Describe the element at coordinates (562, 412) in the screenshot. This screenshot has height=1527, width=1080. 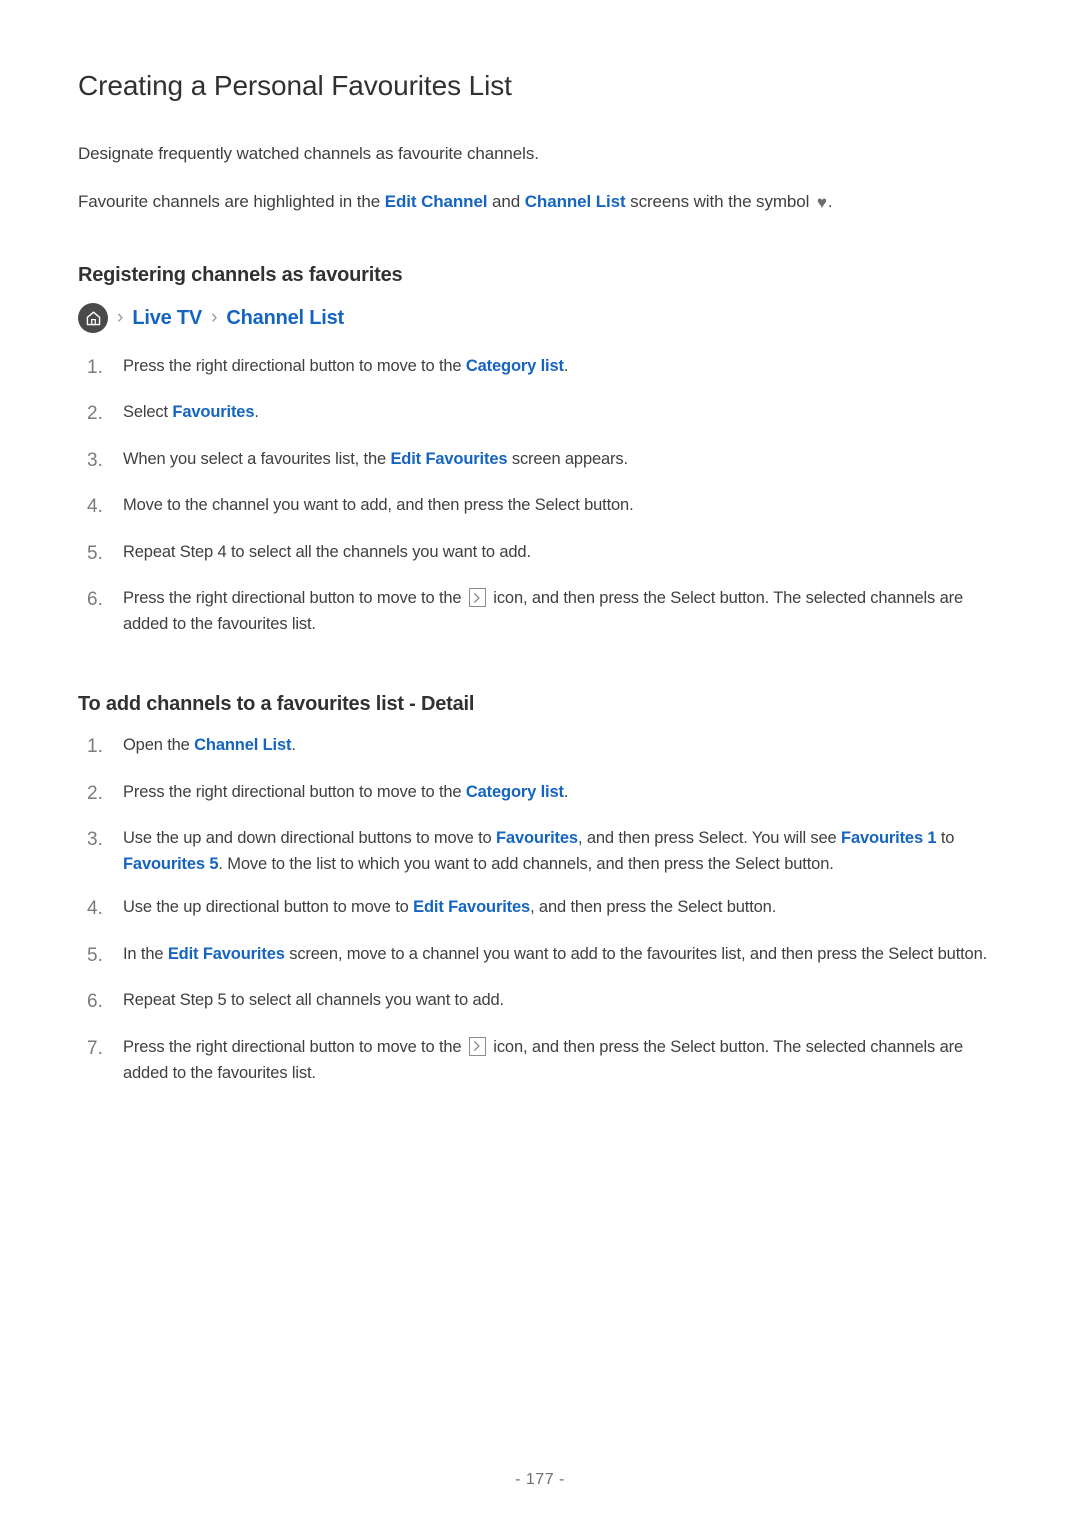
I see `step-text: Select Favourites.` at that location.